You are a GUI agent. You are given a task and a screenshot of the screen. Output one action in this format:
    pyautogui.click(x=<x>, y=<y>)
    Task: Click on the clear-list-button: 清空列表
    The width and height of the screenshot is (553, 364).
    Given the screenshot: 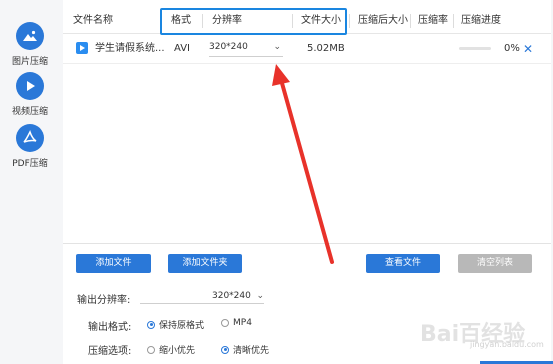 What is the action you would take?
    pyautogui.click(x=495, y=263)
    